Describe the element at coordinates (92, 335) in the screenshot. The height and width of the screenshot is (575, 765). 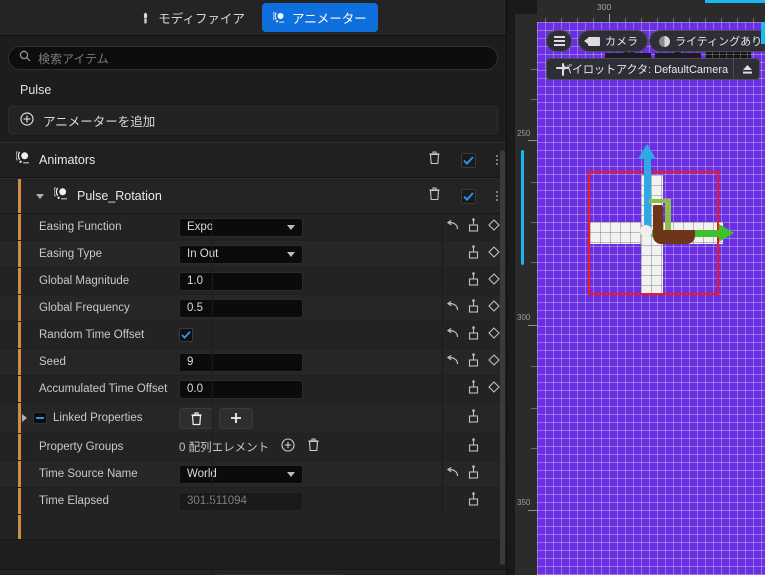
I see `property-label: Random Time Offset` at that location.